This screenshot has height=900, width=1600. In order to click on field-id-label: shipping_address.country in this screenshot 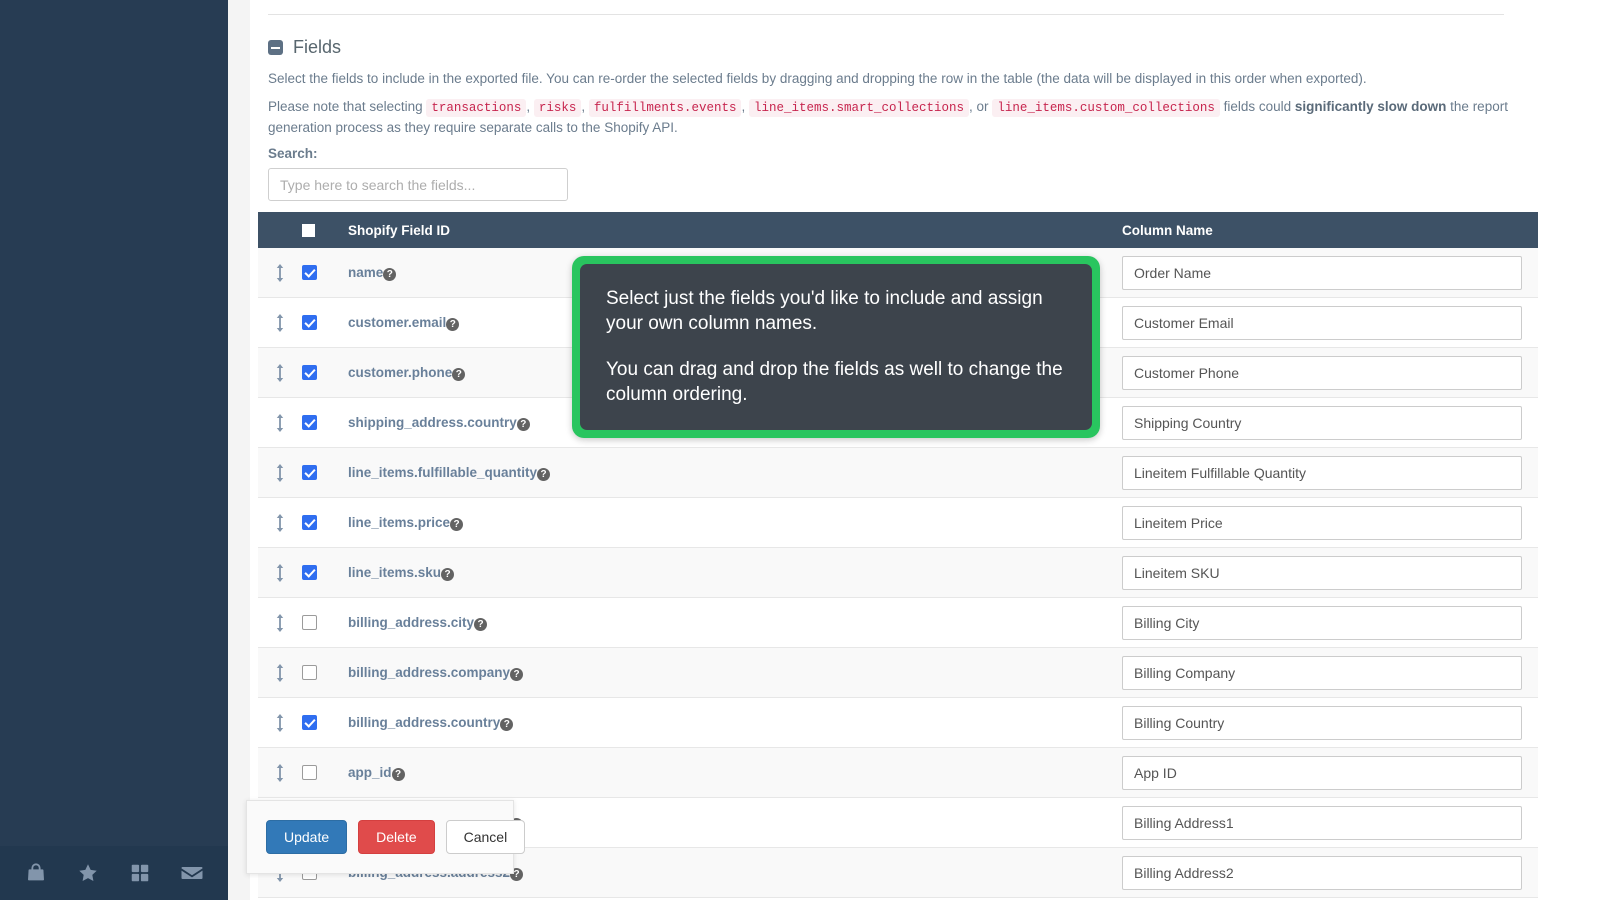, I will do `click(432, 422)`.